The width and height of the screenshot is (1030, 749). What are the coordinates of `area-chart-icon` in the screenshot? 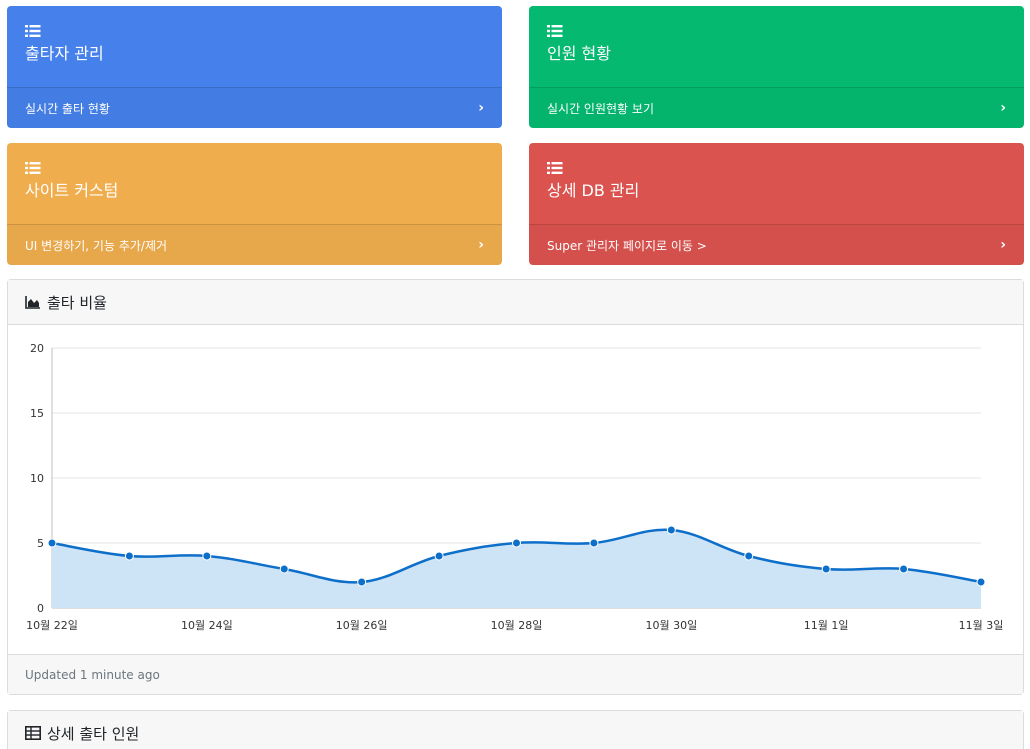 It's located at (32, 302).